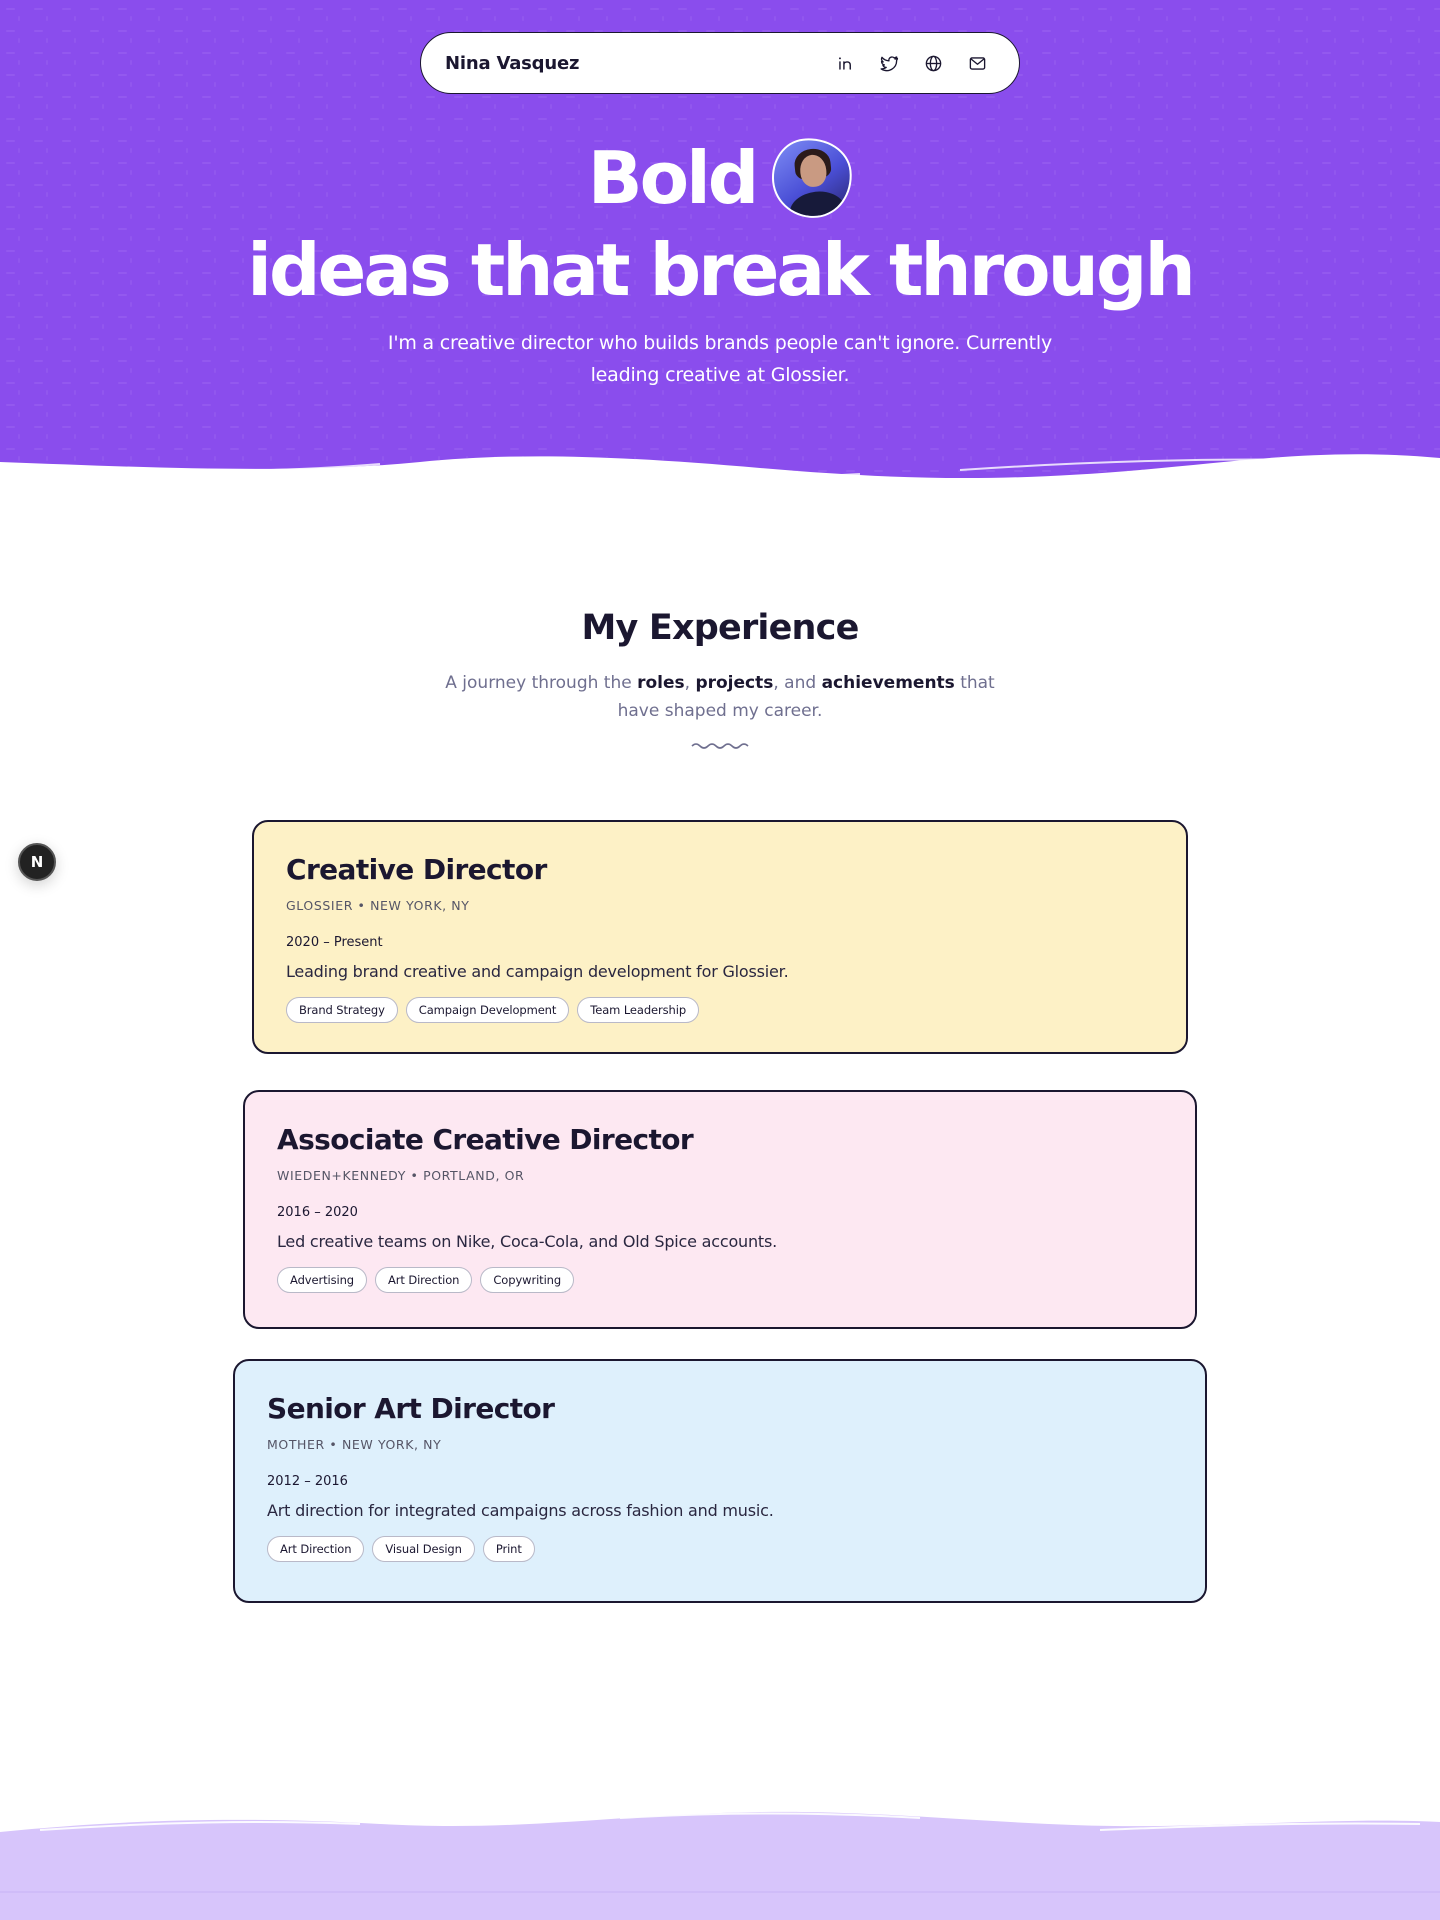 The height and width of the screenshot is (1920, 1440). I want to click on subtitle-text: ,, so click(690, 683).